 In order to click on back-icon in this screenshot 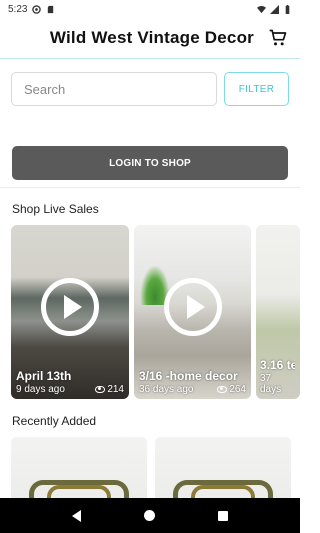, I will do `click(76, 515)`.